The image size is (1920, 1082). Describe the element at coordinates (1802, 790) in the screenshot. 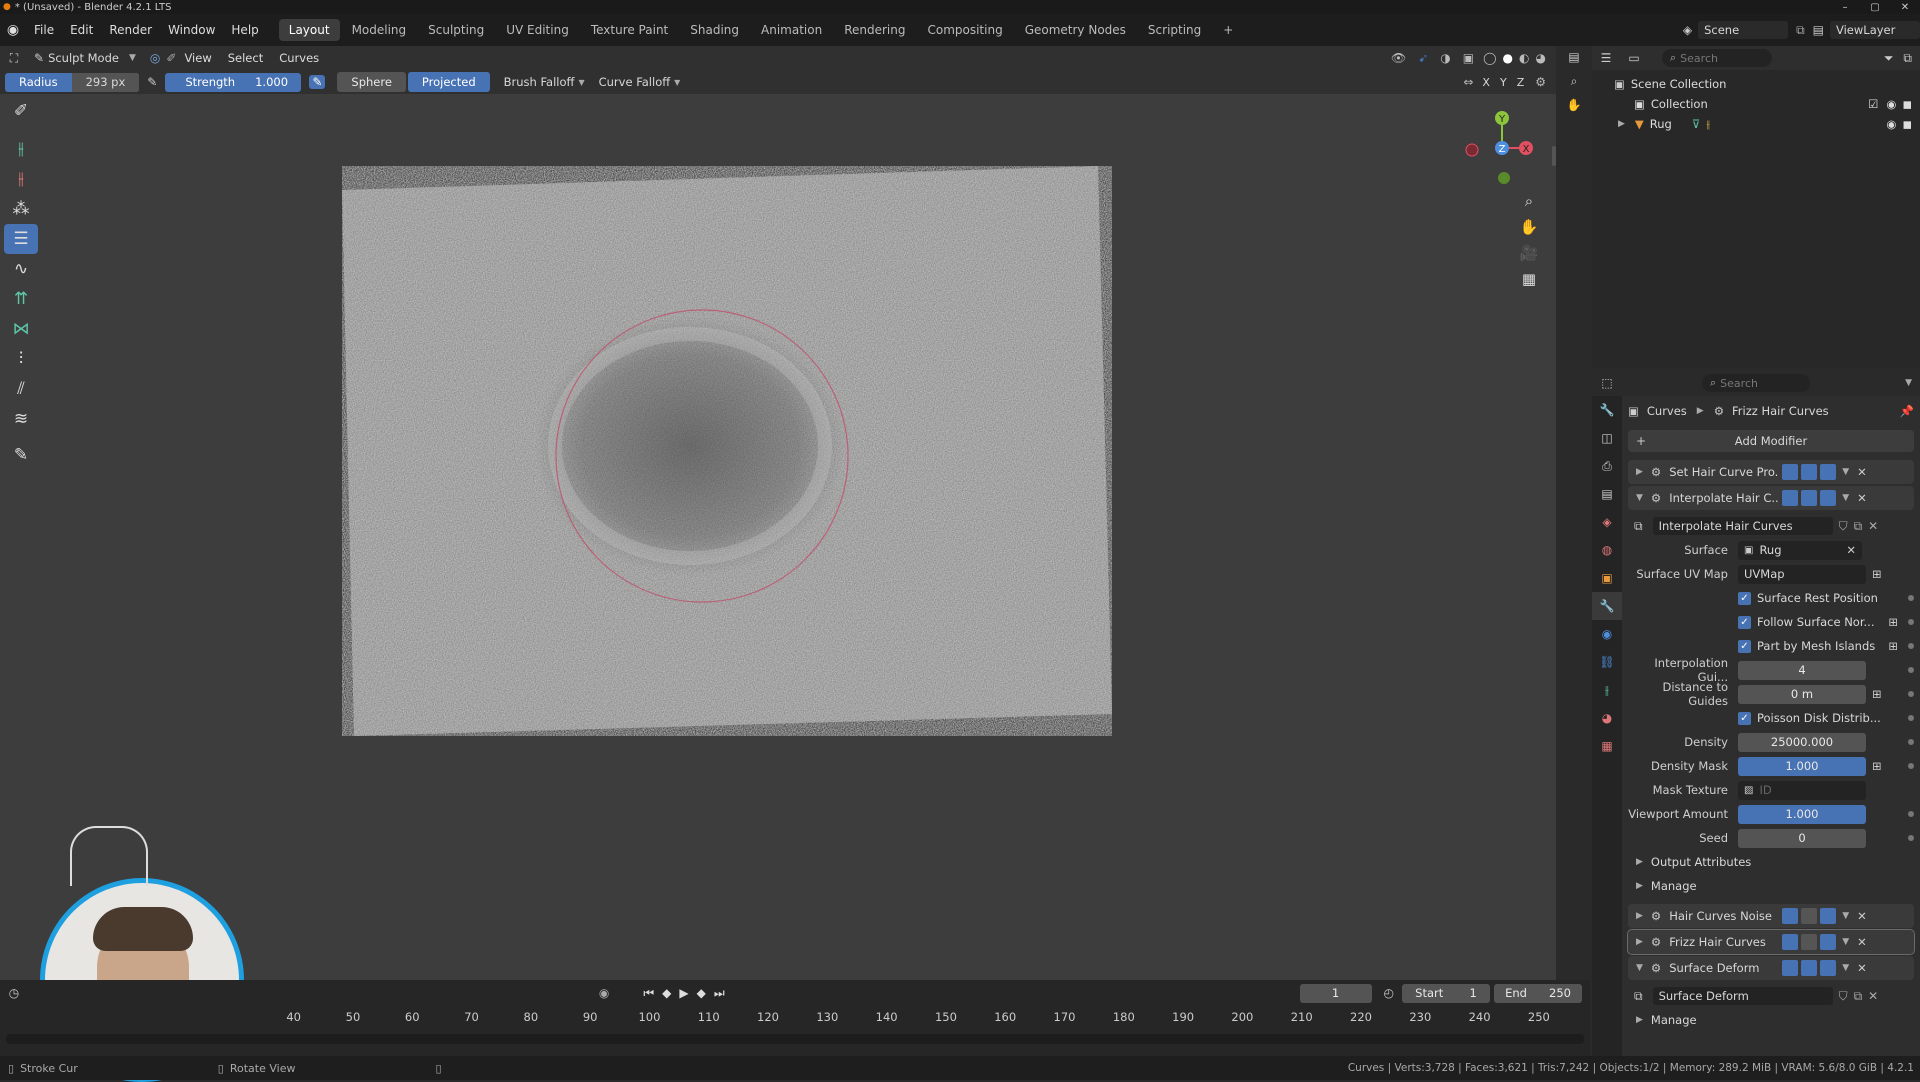

I see `mask-texture-field: ▨ ID` at that location.